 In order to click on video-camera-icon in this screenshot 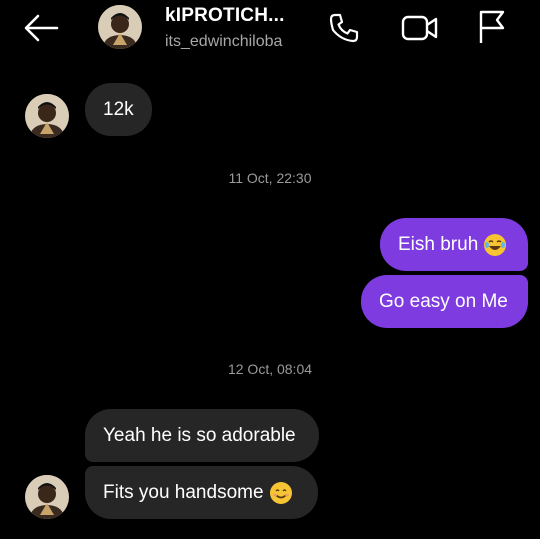, I will do `click(419, 28)`.